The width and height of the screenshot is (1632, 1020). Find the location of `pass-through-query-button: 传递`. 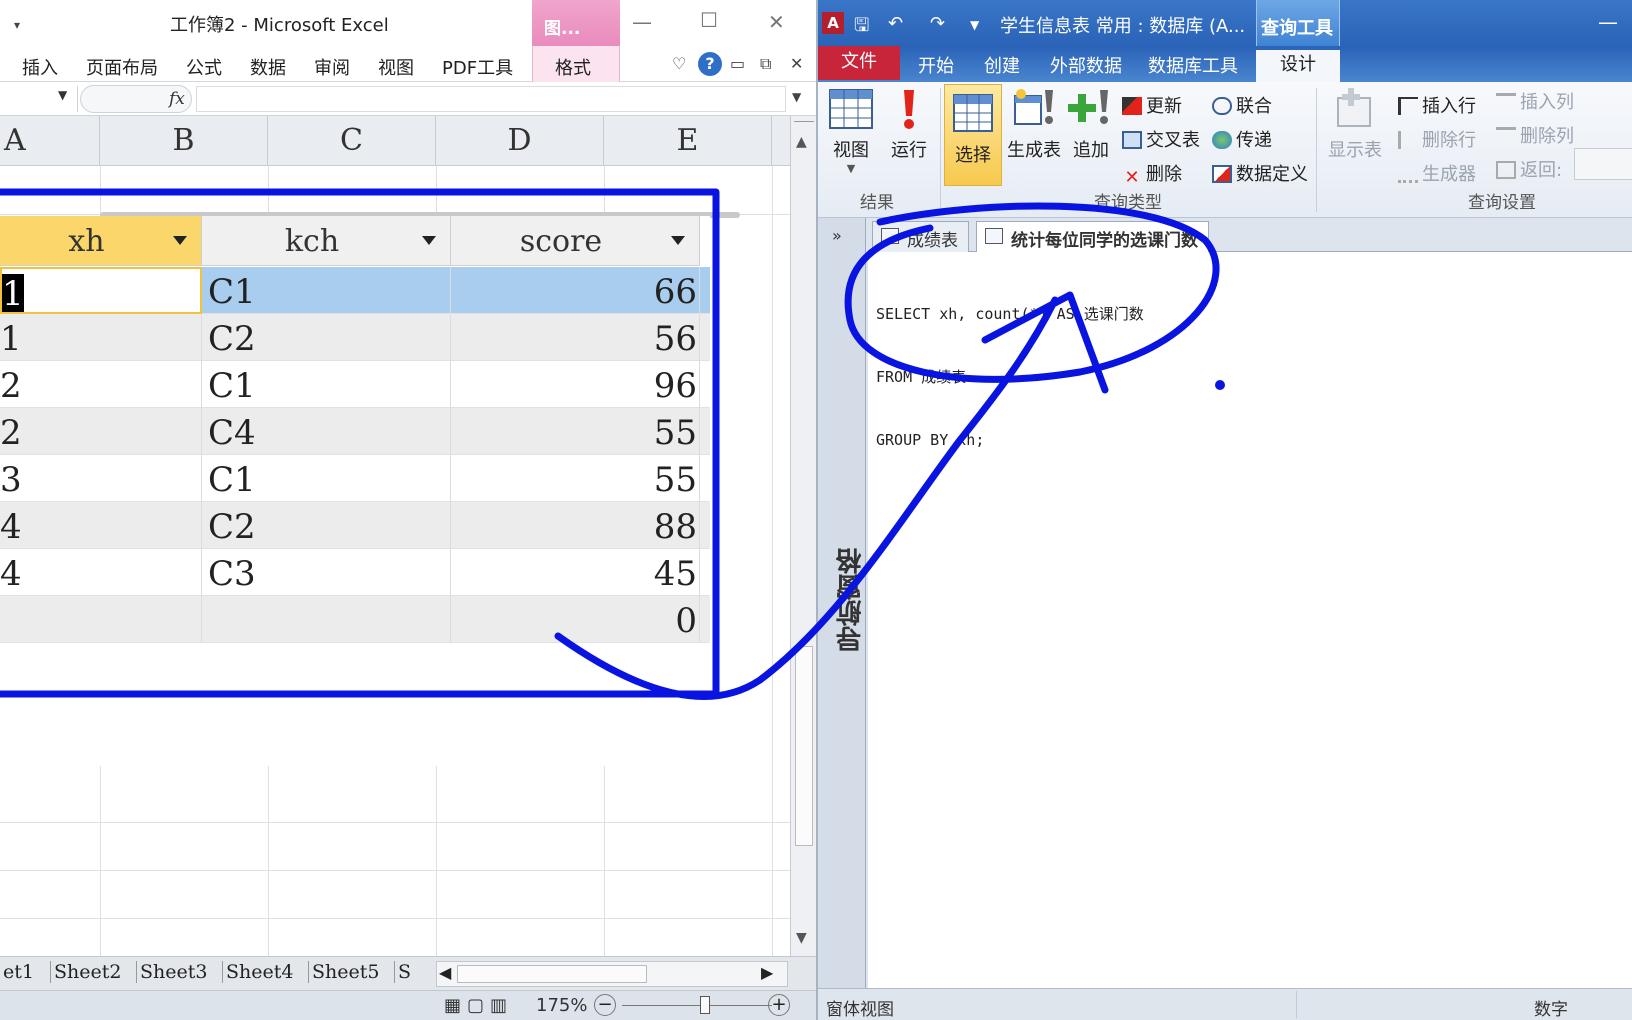

pass-through-query-button: 传递 is located at coordinates (1242, 139).